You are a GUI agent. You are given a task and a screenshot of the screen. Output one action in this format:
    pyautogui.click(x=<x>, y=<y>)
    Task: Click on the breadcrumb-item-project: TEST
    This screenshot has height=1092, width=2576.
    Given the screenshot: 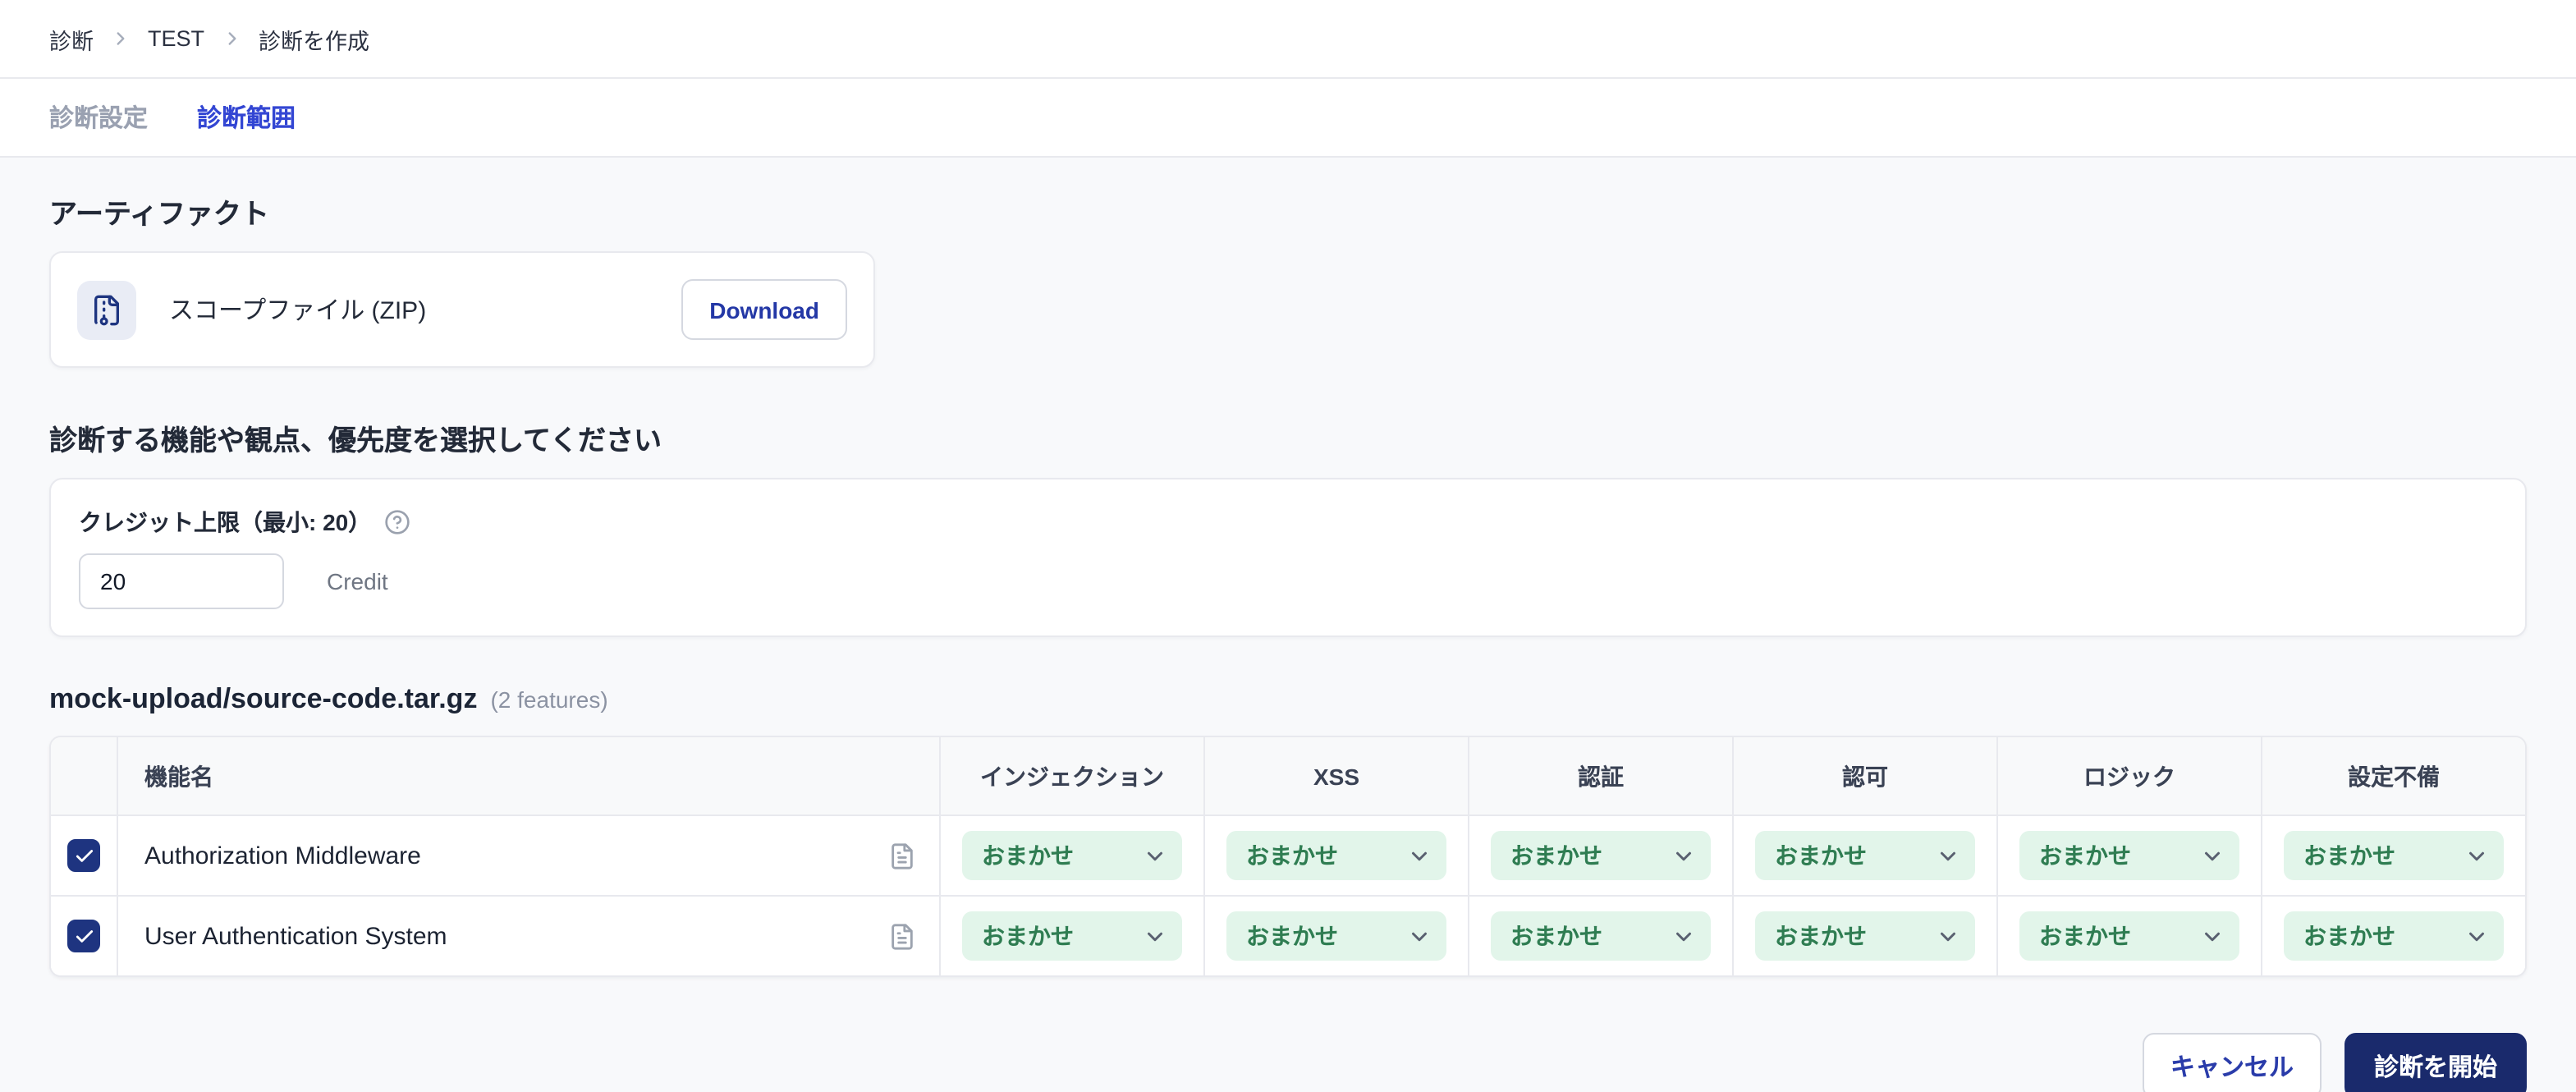 What is the action you would take?
    pyautogui.click(x=176, y=38)
    